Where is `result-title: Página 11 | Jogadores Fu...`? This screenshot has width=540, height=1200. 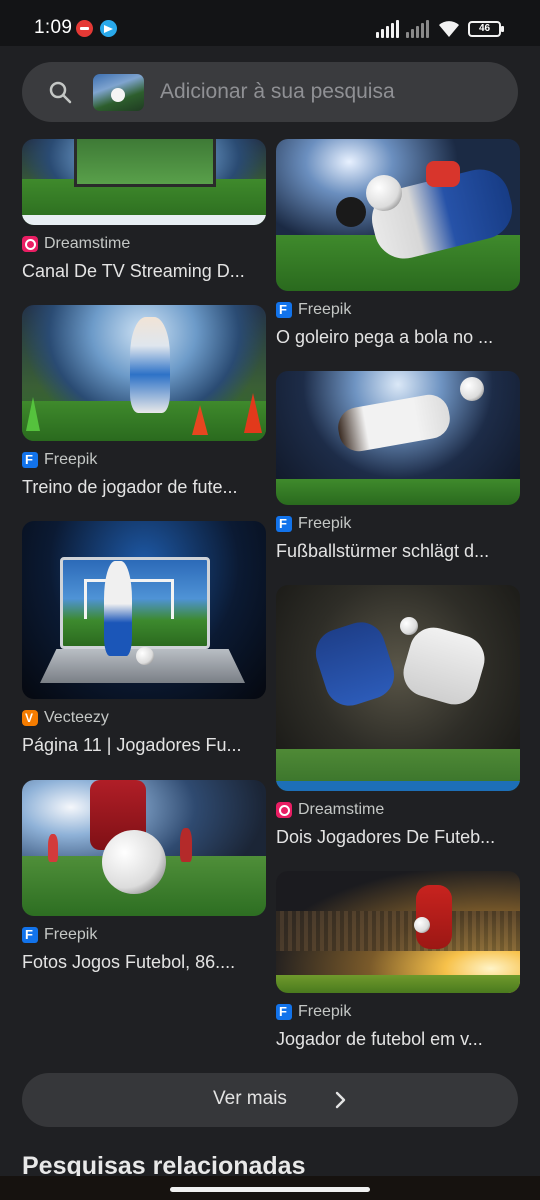
result-title: Página 11 | Jogadores Fu... is located at coordinates (144, 745).